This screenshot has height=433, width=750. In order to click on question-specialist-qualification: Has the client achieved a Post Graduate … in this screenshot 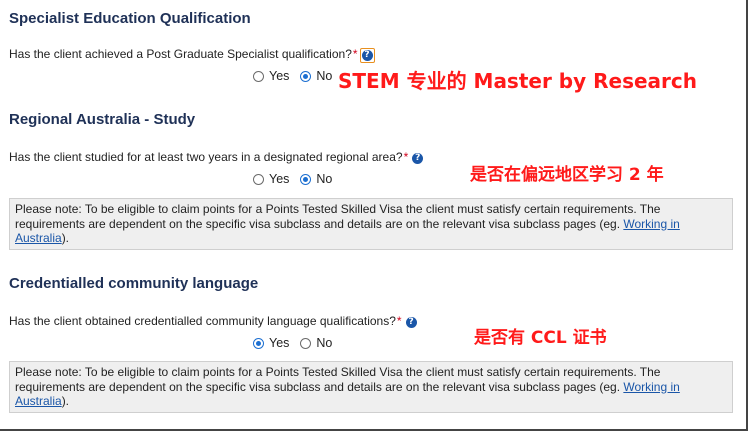, I will do `click(192, 55)`.